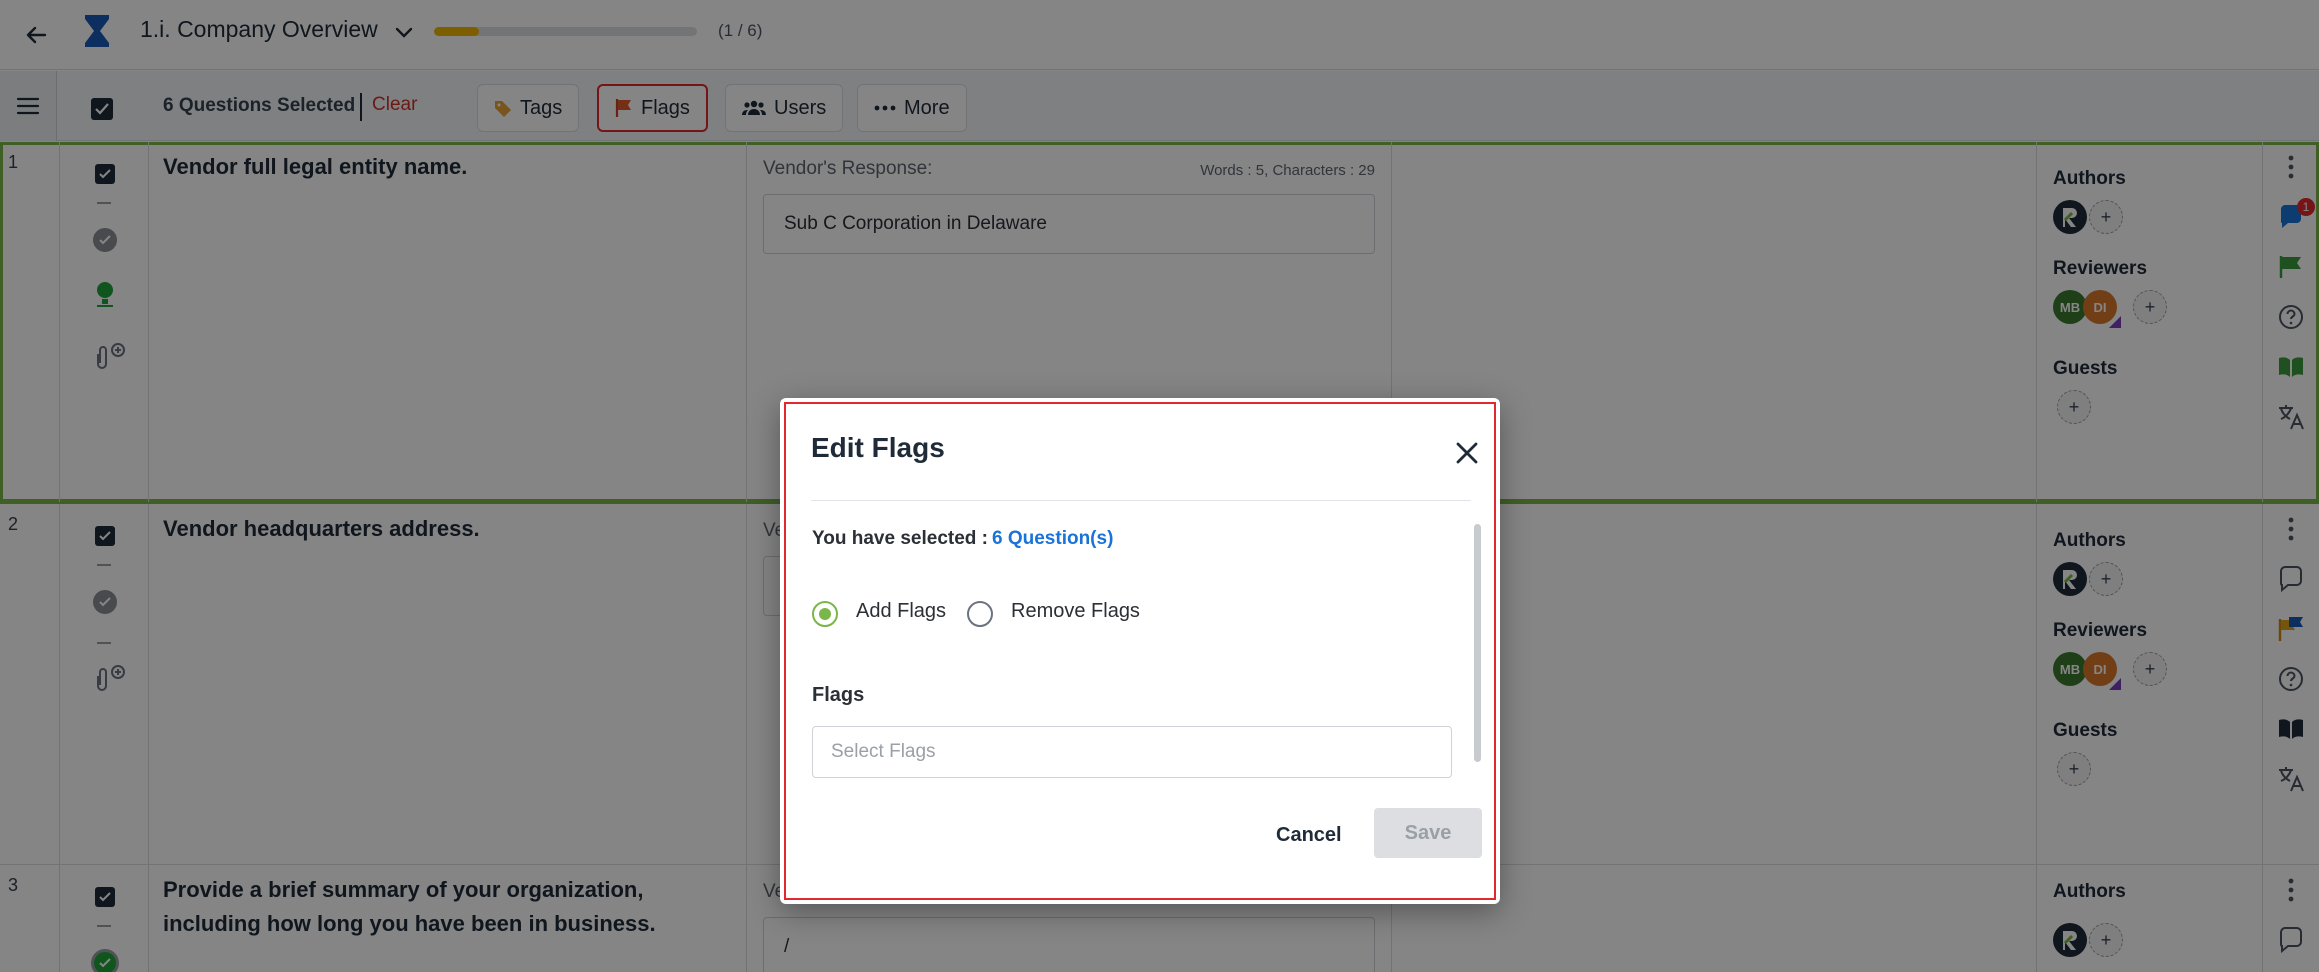  What do you see at coordinates (1467, 453) in the screenshot?
I see `close-icon` at bounding box center [1467, 453].